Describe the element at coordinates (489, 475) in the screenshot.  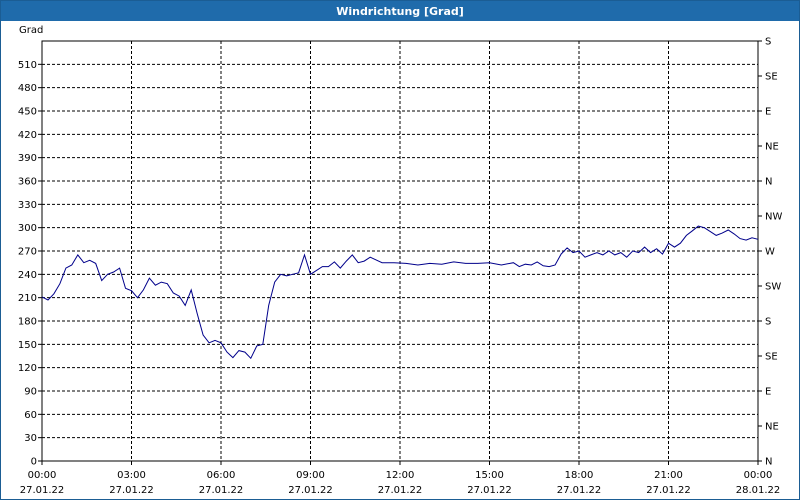
I see `x-tick-time: 15:00` at that location.